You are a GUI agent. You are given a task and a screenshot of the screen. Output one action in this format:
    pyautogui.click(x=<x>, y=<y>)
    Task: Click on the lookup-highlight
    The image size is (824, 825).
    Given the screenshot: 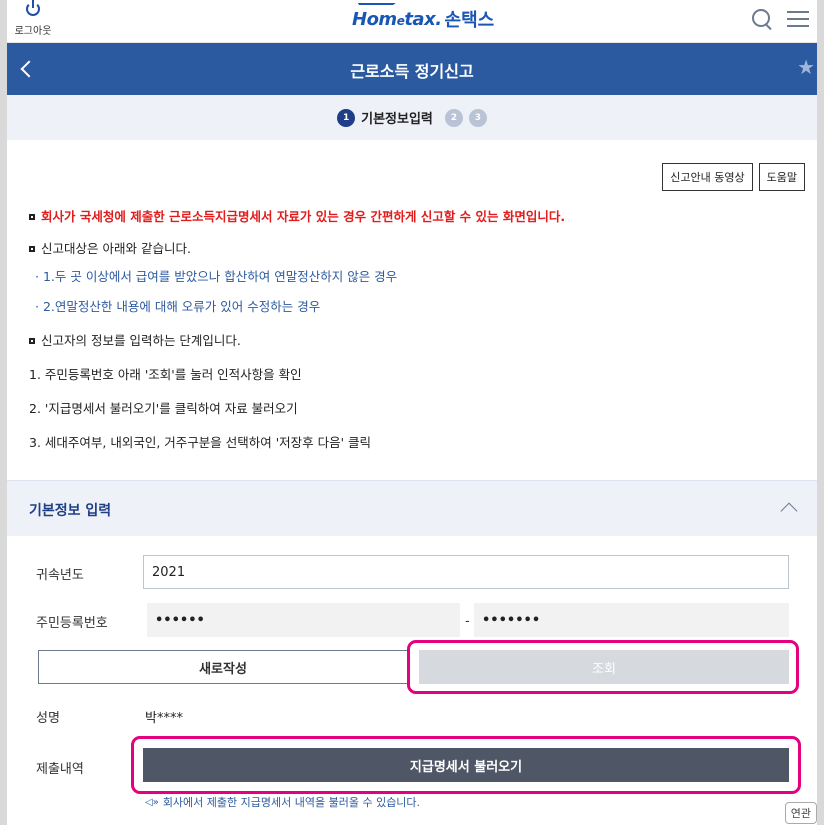 What is the action you would take?
    pyautogui.click(x=603, y=667)
    